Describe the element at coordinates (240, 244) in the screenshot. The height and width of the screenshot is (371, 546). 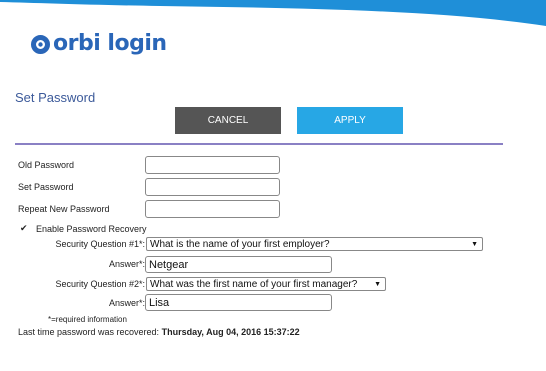
I see `security-question-1-value: What is the name of your first employer?` at that location.